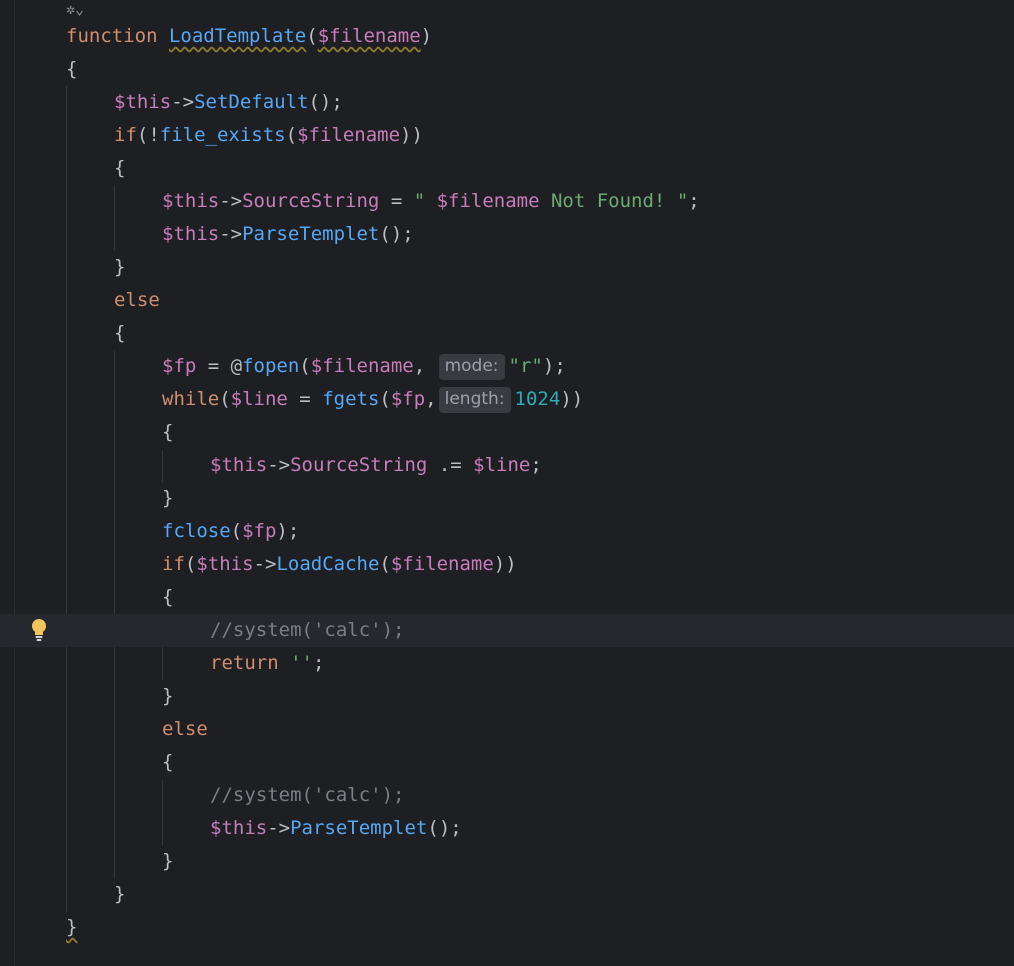 The image size is (1014, 966). What do you see at coordinates (507, 795) in the screenshot?
I see `code-line: //system('calc');` at bounding box center [507, 795].